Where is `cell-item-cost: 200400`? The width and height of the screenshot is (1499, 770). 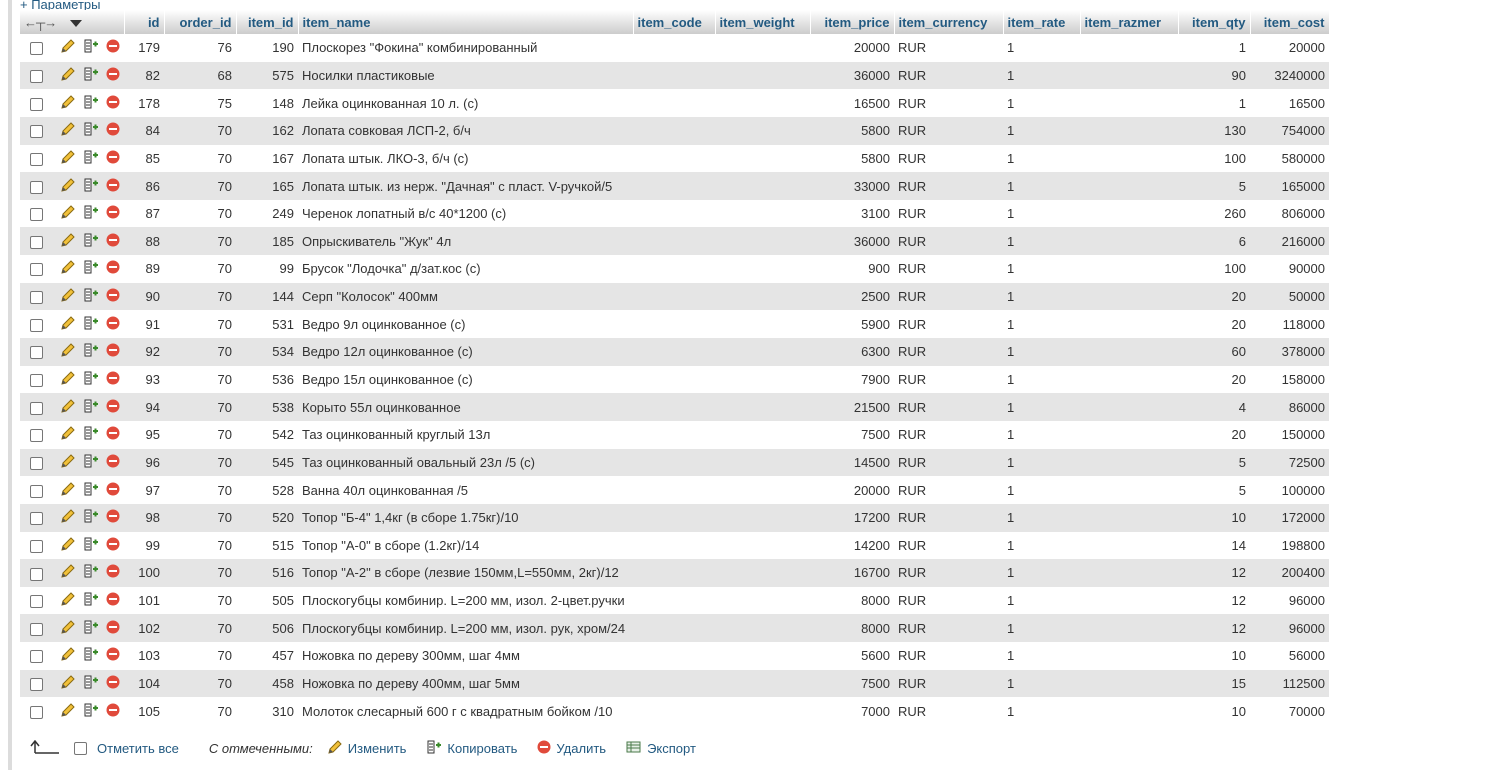 cell-item-cost: 200400 is located at coordinates (1289, 573).